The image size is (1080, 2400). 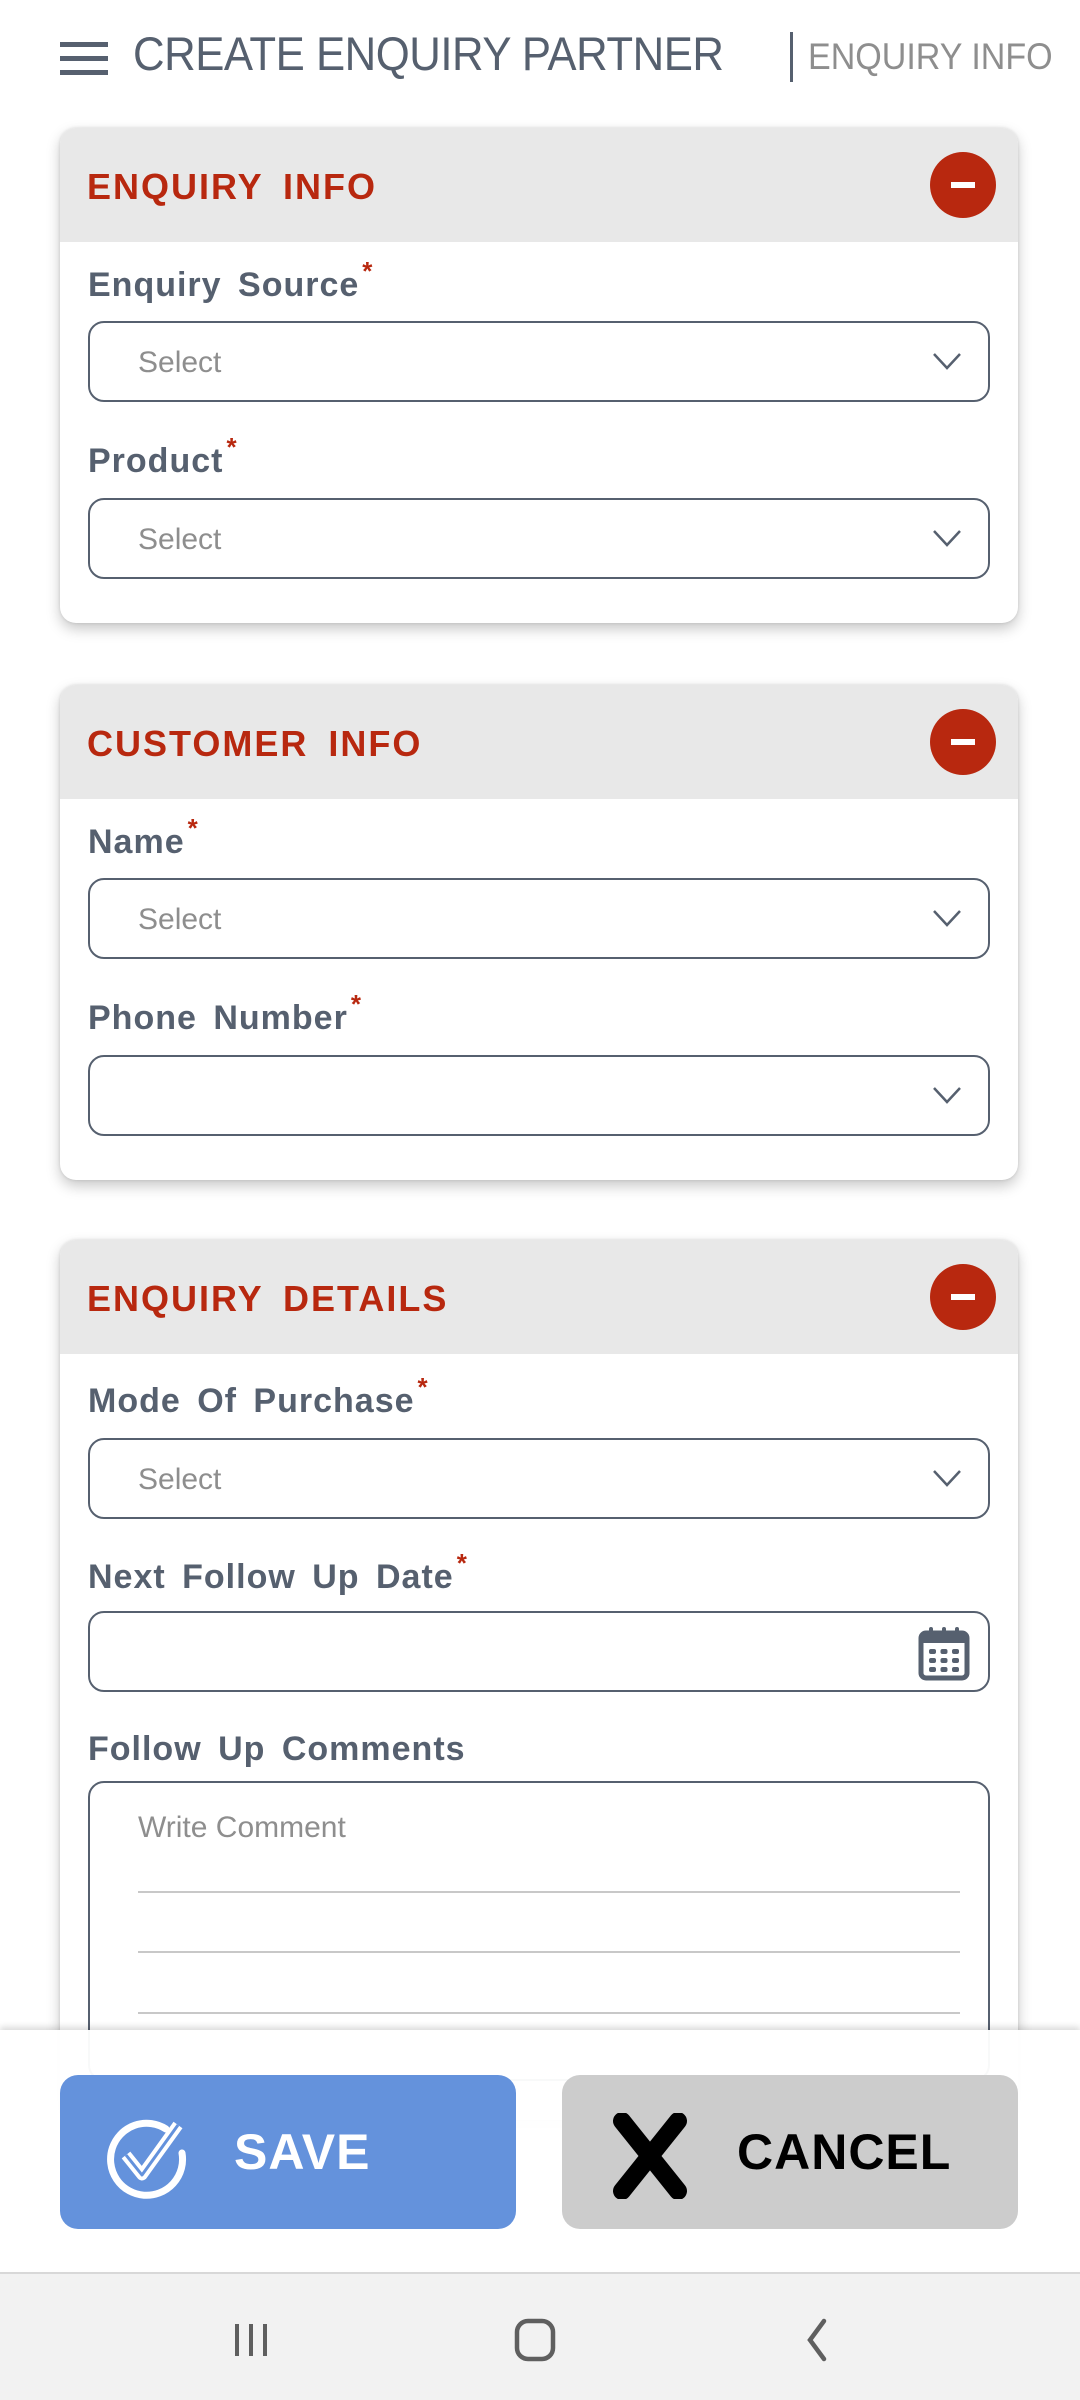 What do you see at coordinates (539, 185) in the screenshot?
I see `card-header: ENQUIRY INFO` at bounding box center [539, 185].